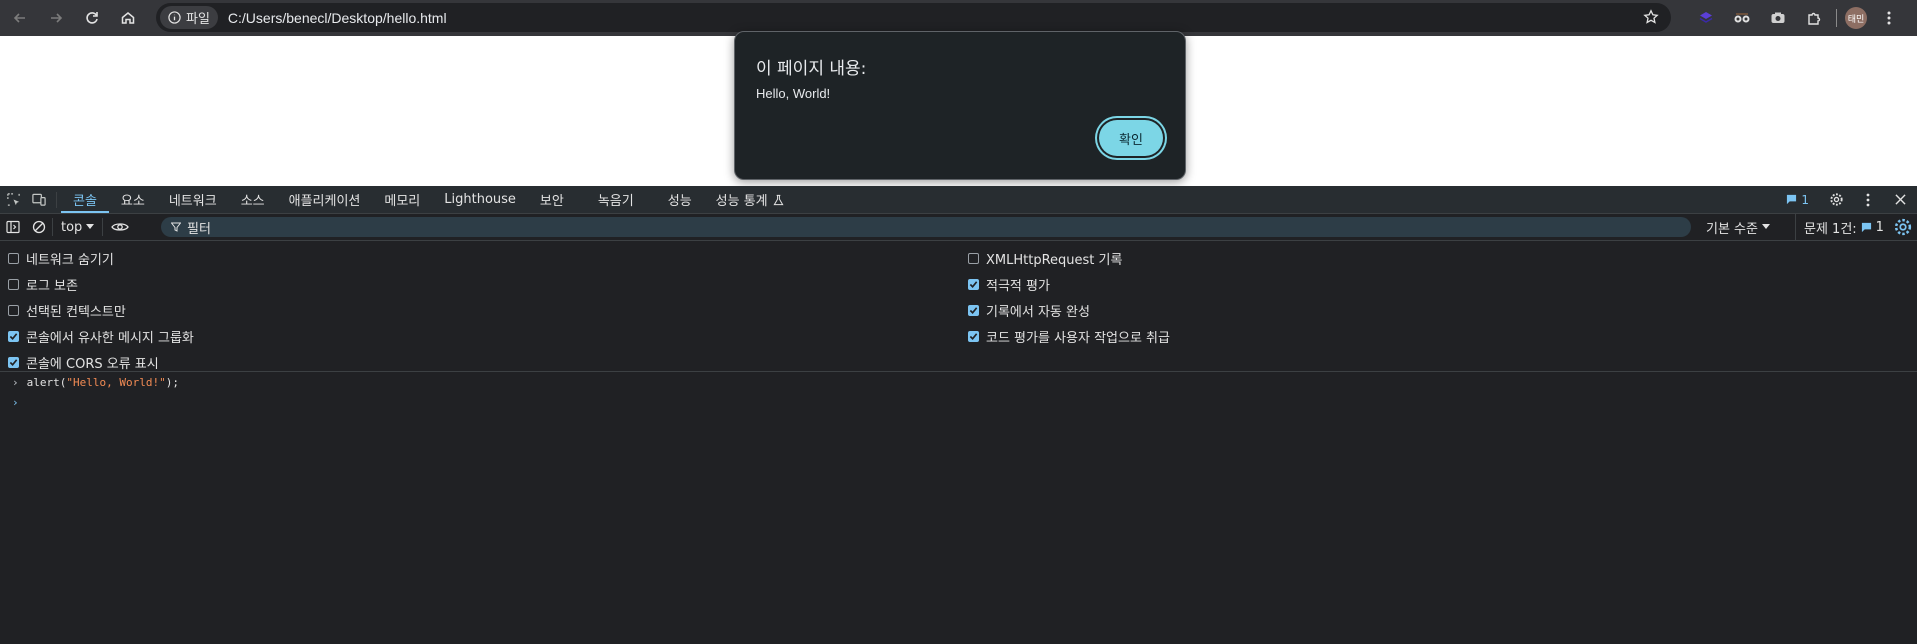 The image size is (1917, 644). I want to click on setting-autocomplete-history: 기록에서 자동 완성, so click(1029, 310).